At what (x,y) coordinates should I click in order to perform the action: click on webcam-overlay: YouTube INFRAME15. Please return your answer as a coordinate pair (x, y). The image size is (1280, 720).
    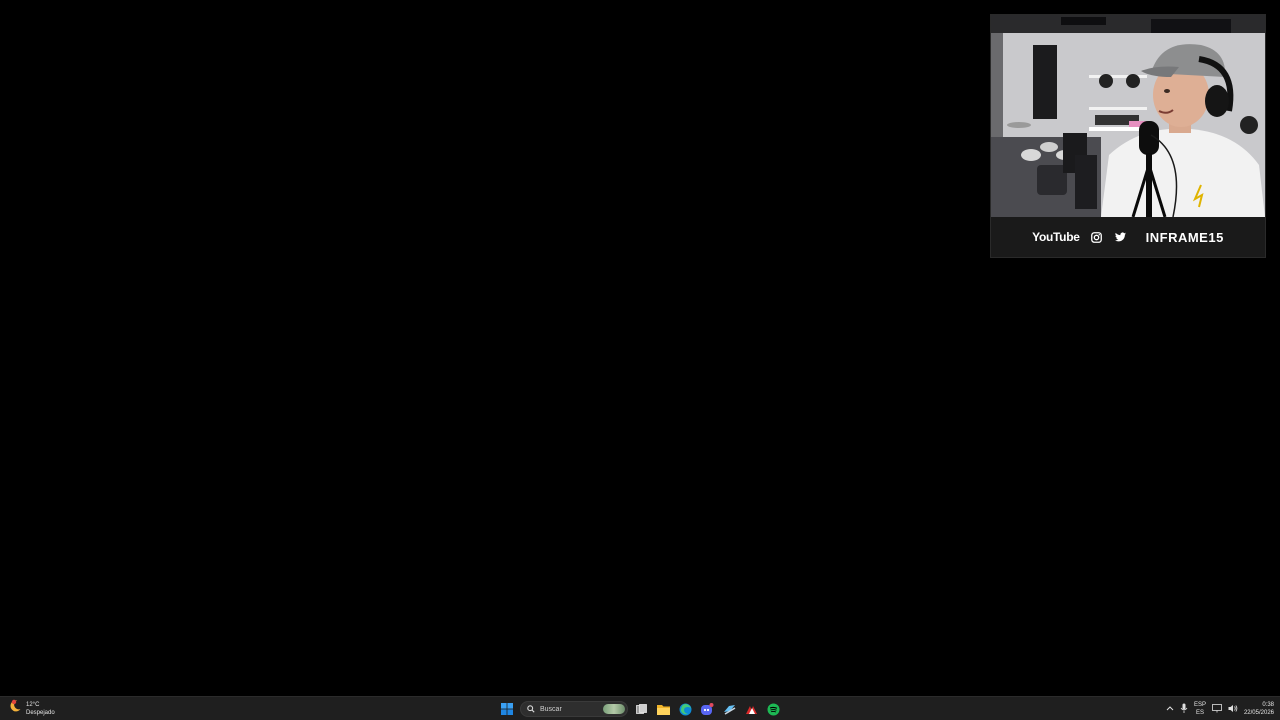
    Looking at the image, I should click on (1128, 136).